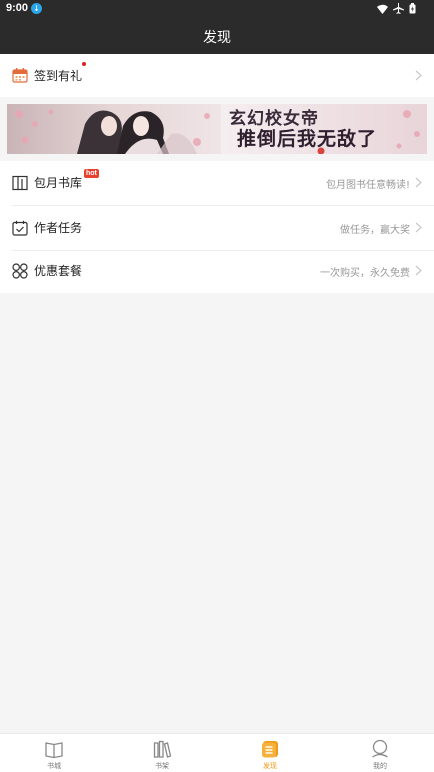 Image resolution: width=434 pixels, height=772 pixels. I want to click on menu-item-label: 优惠套餐, so click(58, 271).